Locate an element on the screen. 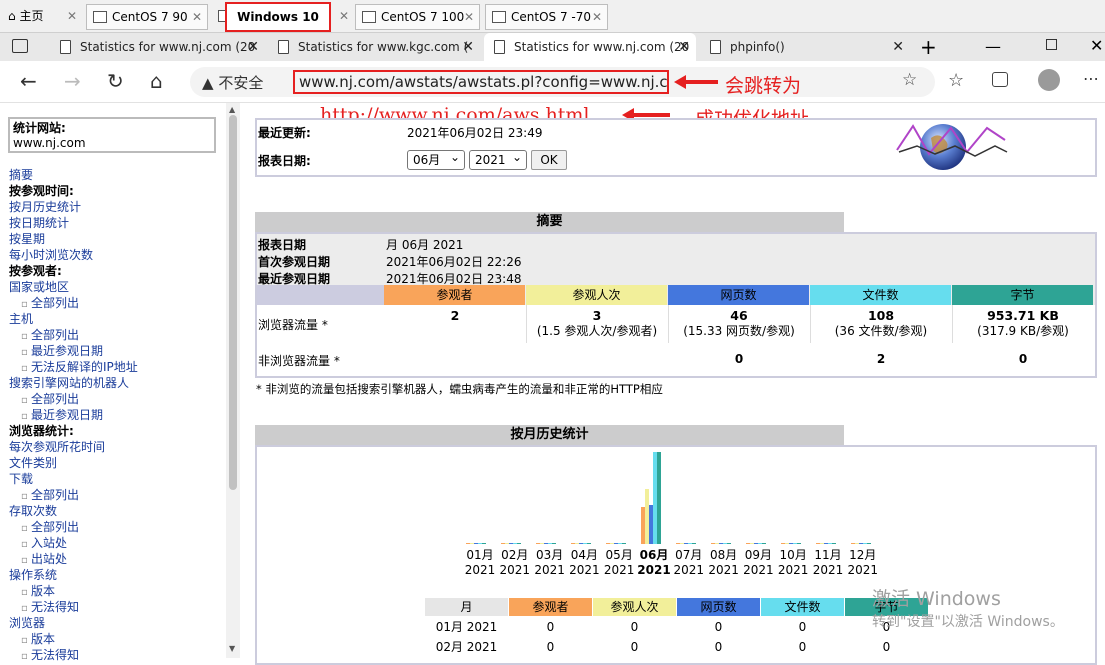  monthly-row-value: 0 is located at coordinates (718, 647).